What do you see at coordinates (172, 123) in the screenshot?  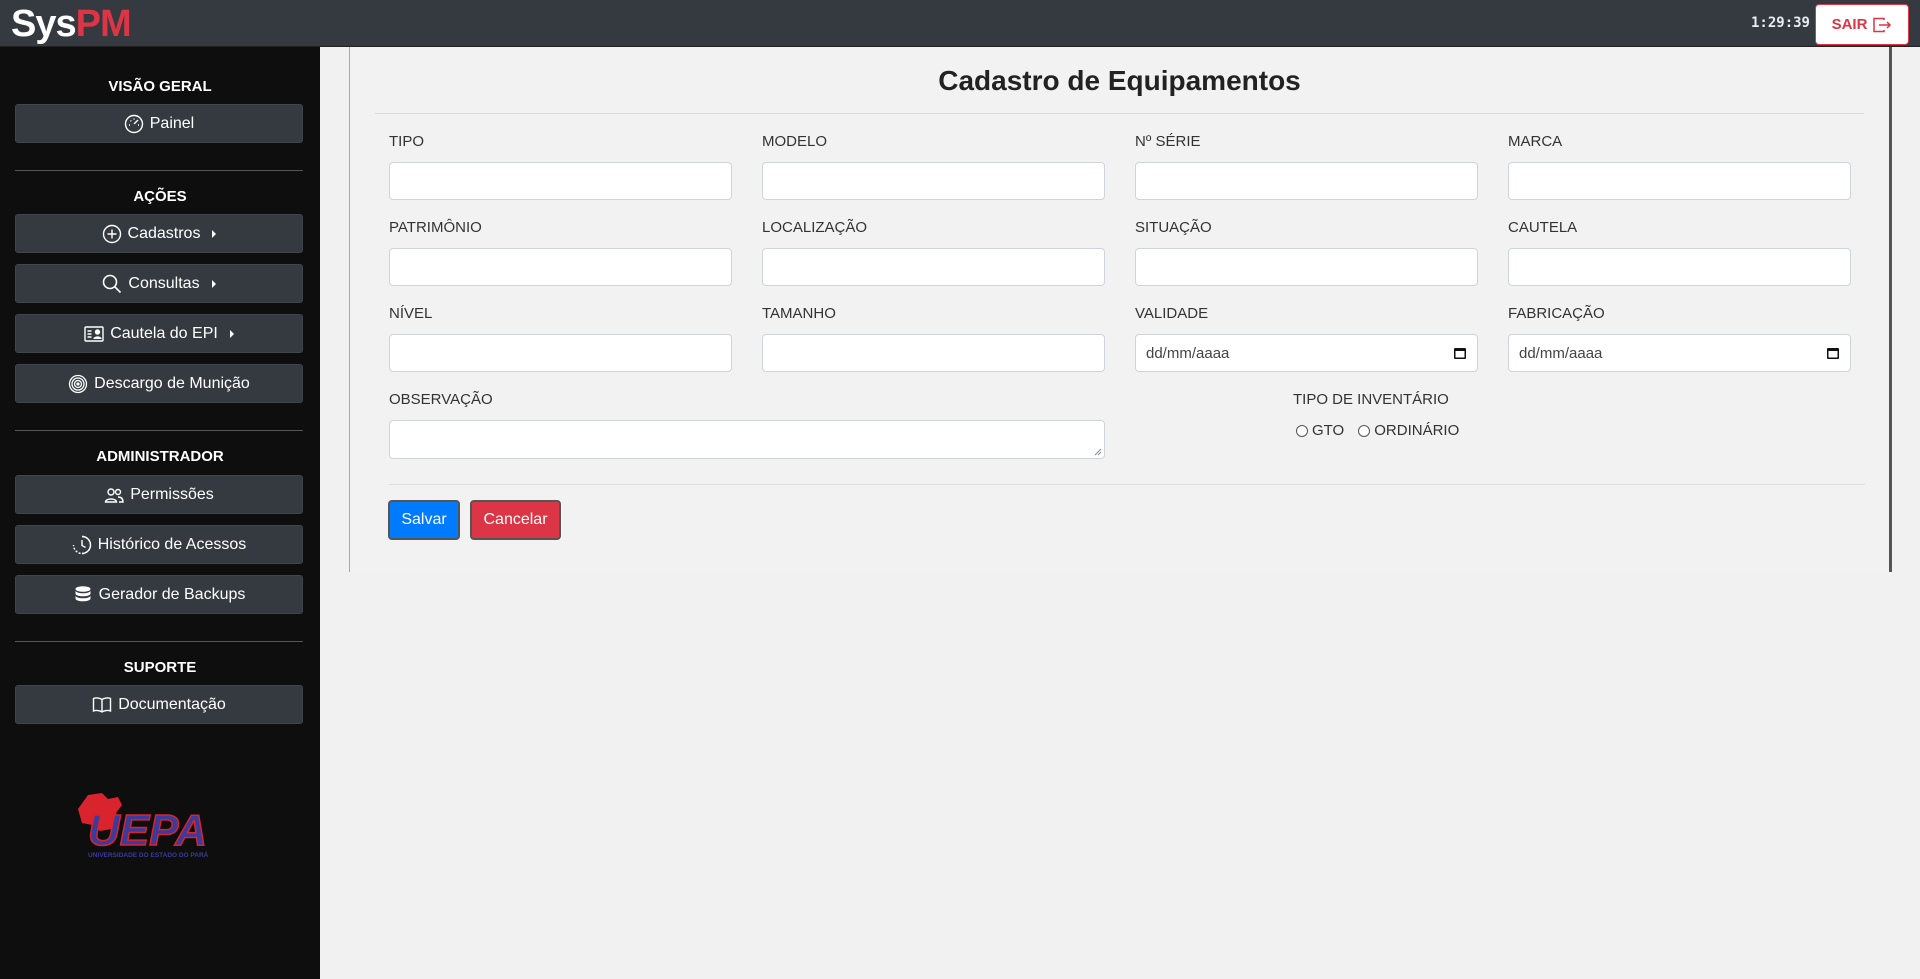 I see `sidebar-item-label: Painel` at bounding box center [172, 123].